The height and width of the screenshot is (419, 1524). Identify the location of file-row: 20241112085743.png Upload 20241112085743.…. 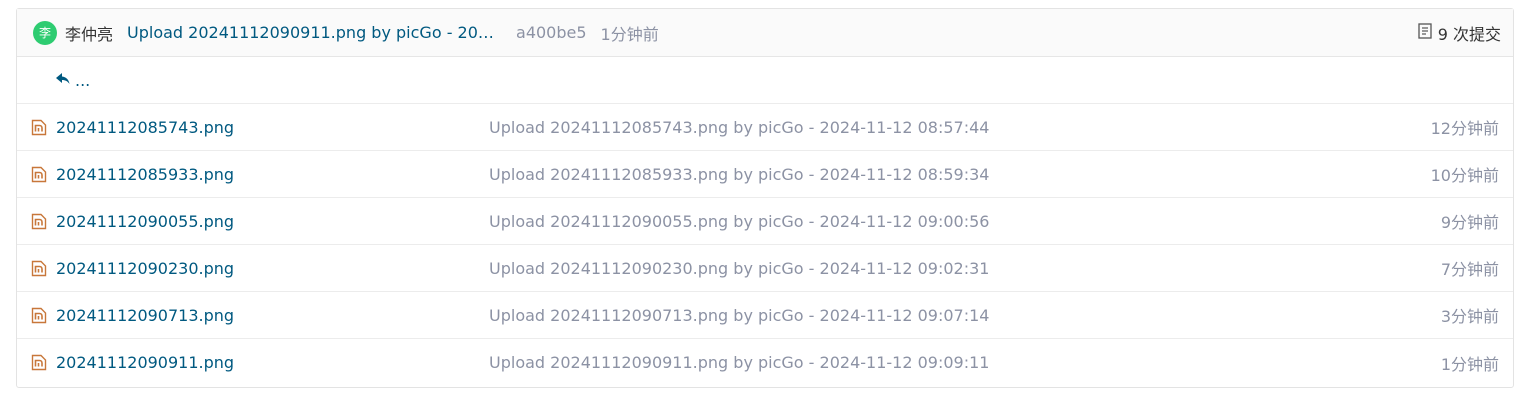
(765, 127).